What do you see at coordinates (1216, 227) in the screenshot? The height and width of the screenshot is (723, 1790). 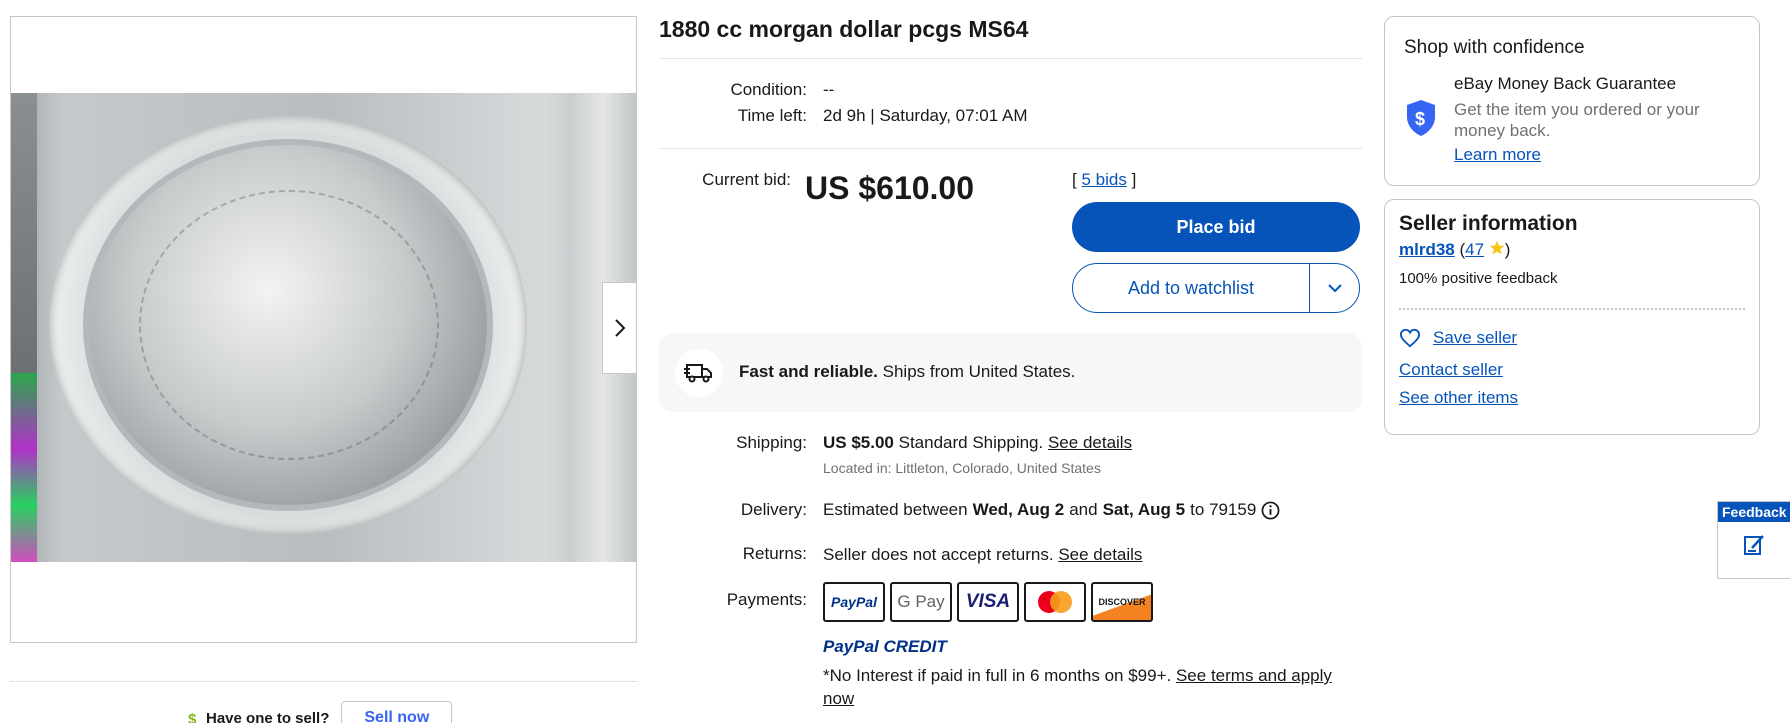 I see `place-bid-button: Place bid` at bounding box center [1216, 227].